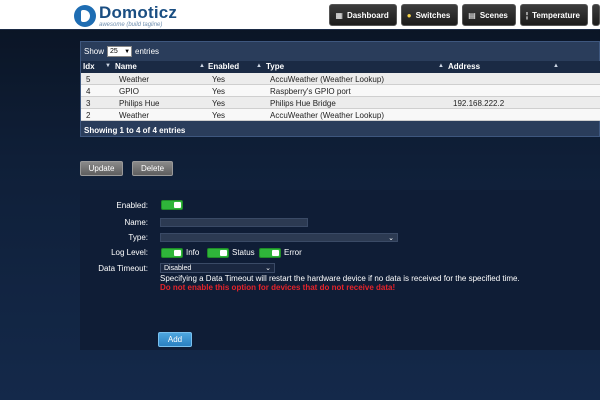  What do you see at coordinates (85, 16) in the screenshot?
I see `domoticz-logo-icon` at bounding box center [85, 16].